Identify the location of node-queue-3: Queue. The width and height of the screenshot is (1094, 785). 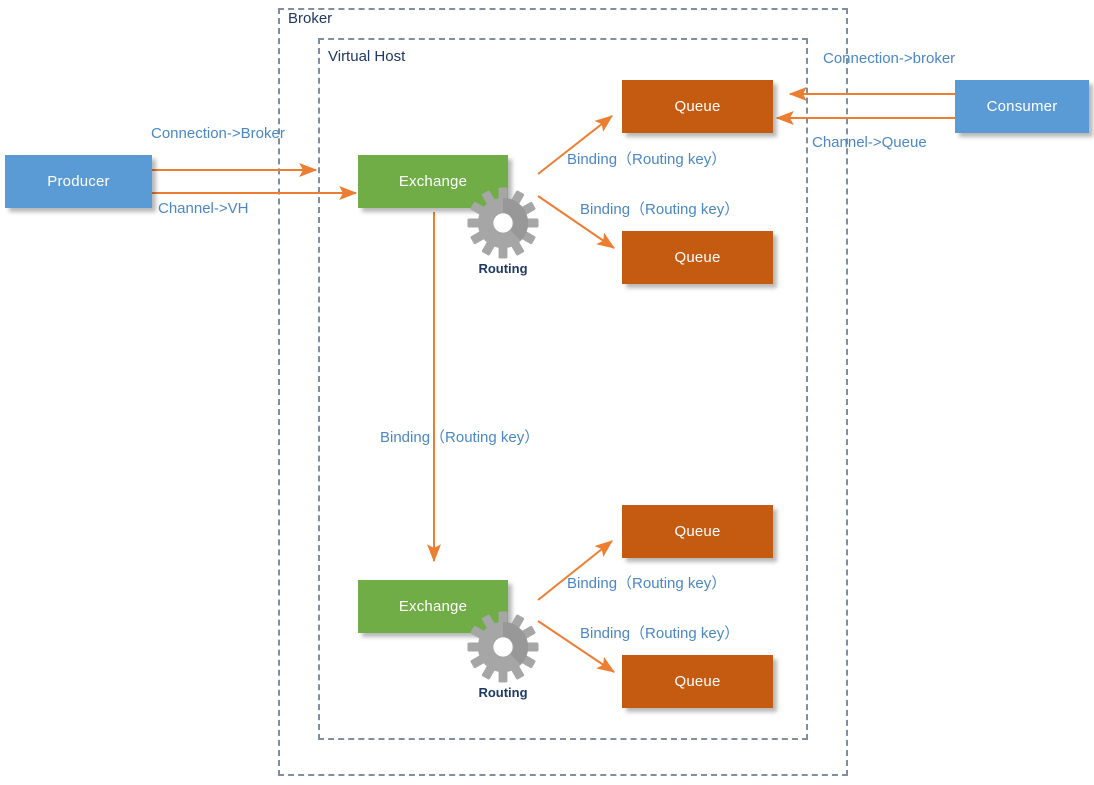
(697, 531).